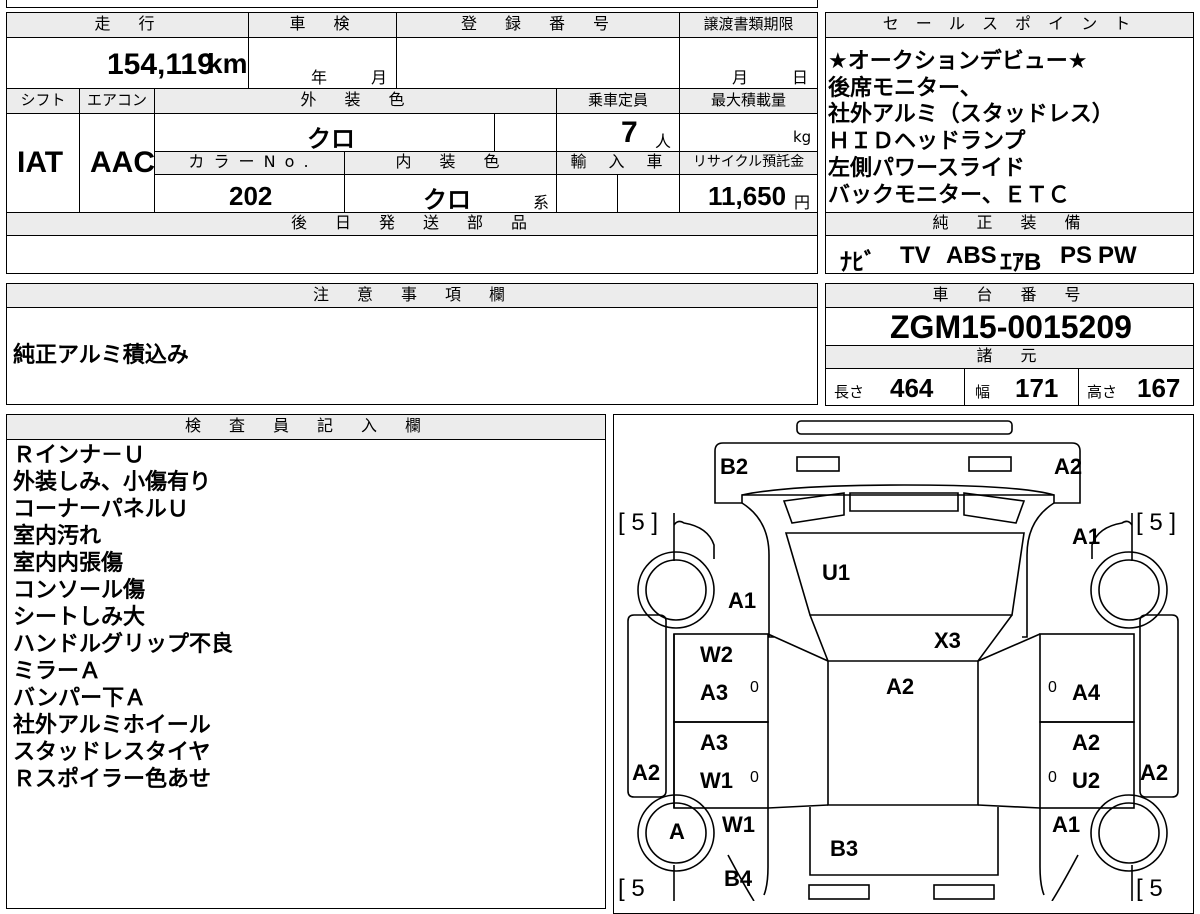  What do you see at coordinates (716, 780) in the screenshot?
I see `mark-w1-left: W1` at bounding box center [716, 780].